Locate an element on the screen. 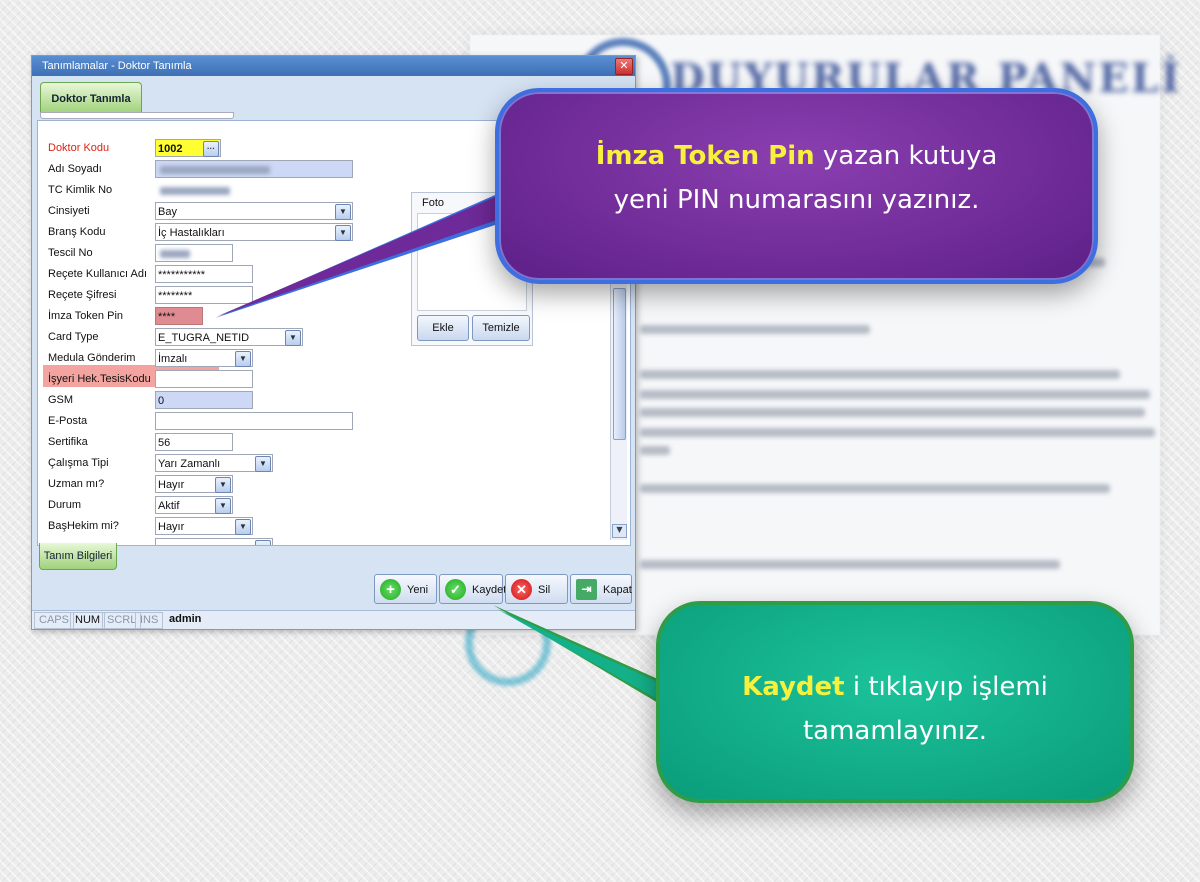  callout-line: İmza Token Pin yazan kutuya is located at coordinates (796, 156).